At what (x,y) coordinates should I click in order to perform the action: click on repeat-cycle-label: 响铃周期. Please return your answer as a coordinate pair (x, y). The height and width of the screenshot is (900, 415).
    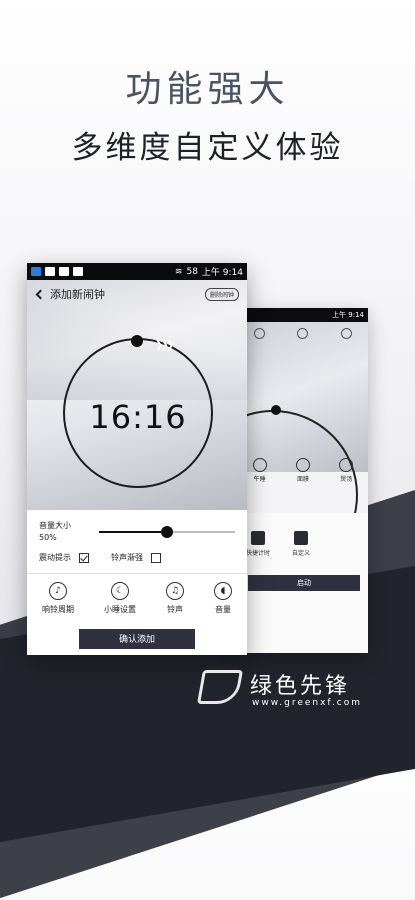
    Looking at the image, I should click on (58, 609).